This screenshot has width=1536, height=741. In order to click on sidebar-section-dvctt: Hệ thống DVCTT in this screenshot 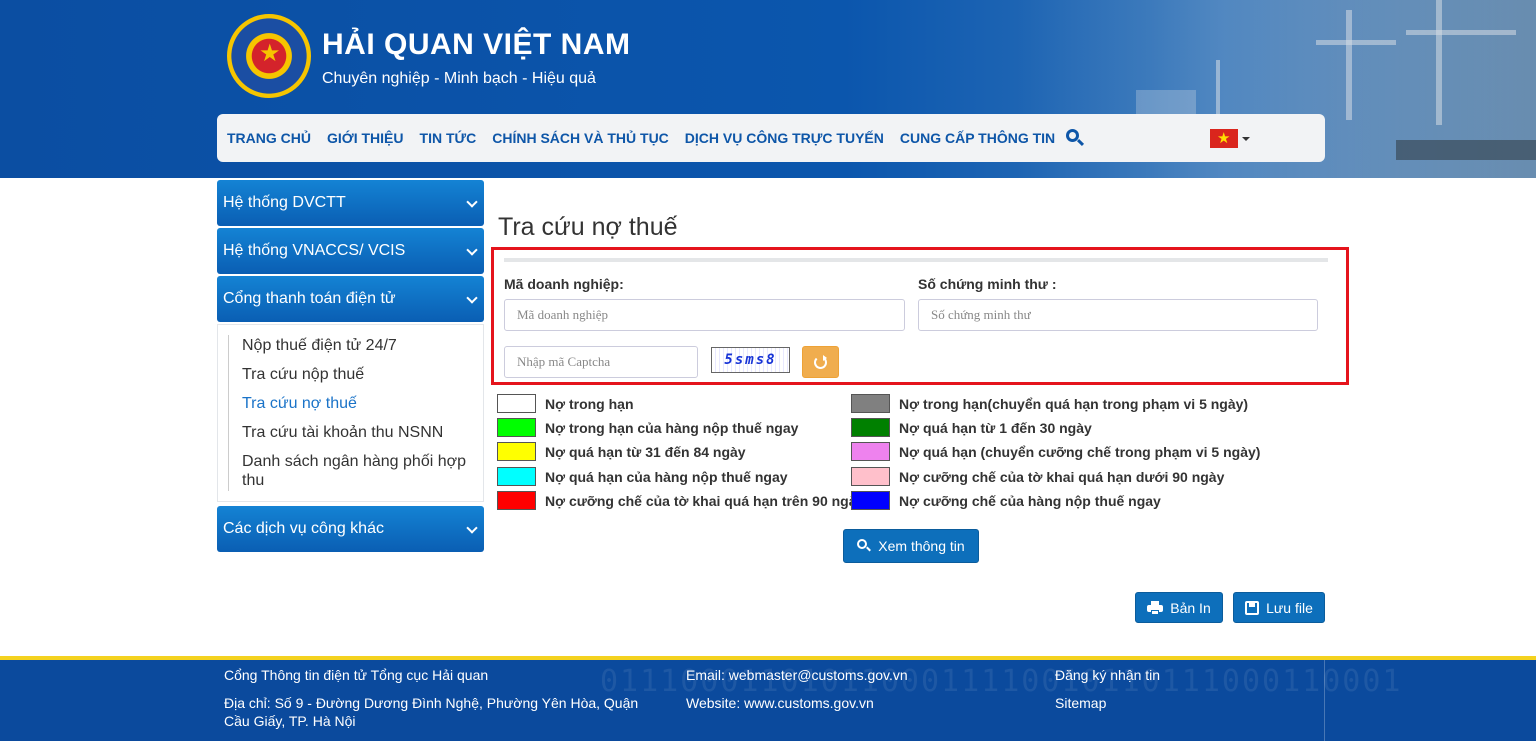, I will do `click(350, 203)`.